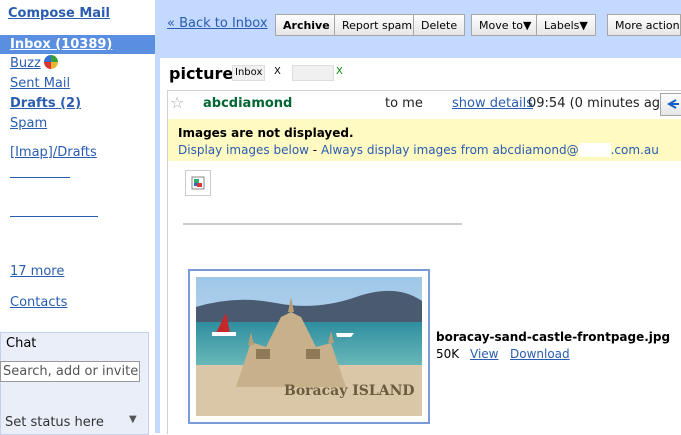 The image size is (681, 435). Describe the element at coordinates (322, 224) in the screenshot. I see `signature-divider` at that location.